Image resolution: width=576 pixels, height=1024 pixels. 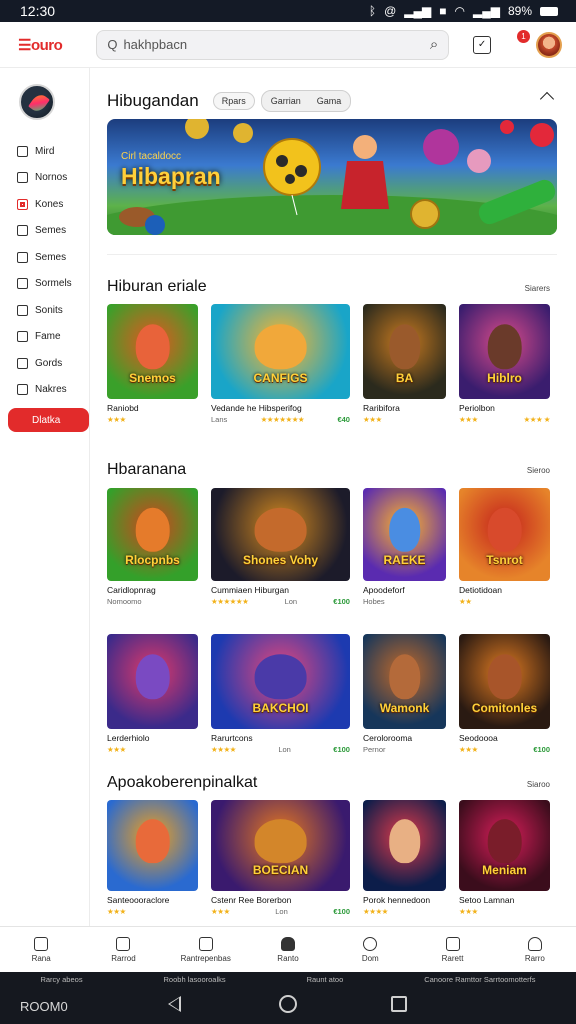 I want to click on nav-item-games: Ranto, so click(x=288, y=949).